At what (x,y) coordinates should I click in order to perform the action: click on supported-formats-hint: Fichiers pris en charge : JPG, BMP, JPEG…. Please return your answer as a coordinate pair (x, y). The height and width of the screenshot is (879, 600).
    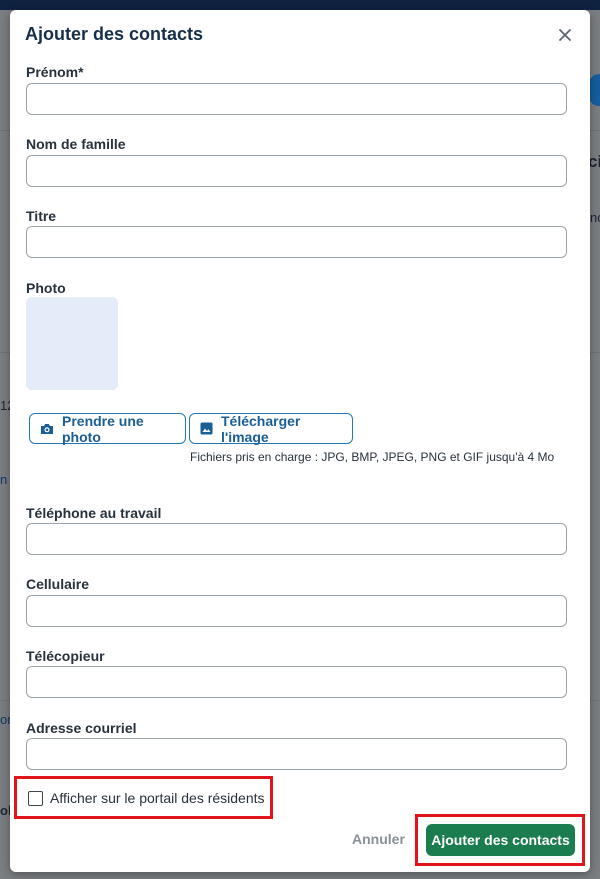
    Looking at the image, I should click on (372, 457).